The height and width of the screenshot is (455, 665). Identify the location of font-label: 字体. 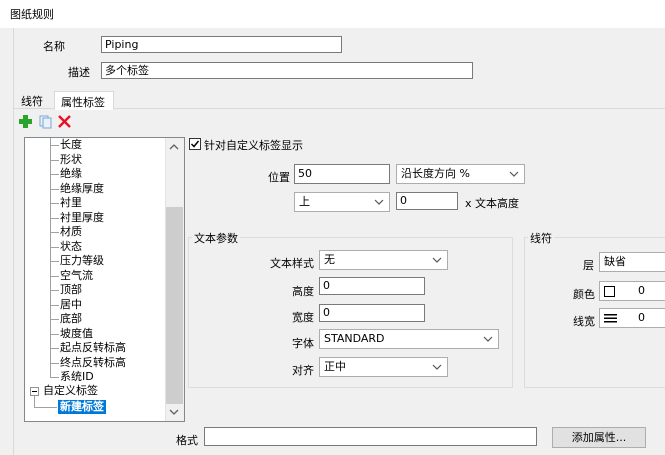
(303, 343).